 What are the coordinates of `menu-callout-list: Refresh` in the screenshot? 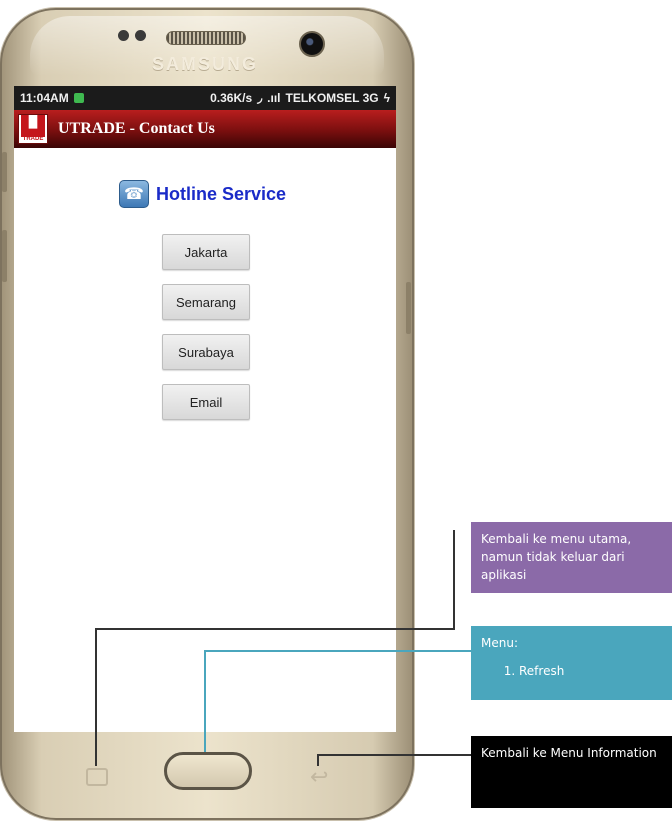 It's located at (571, 671).